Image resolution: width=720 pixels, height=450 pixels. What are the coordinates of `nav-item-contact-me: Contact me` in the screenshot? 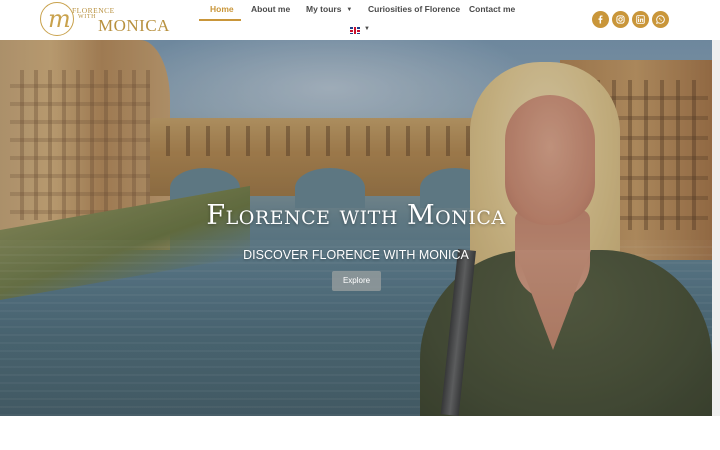 It's located at (492, 9).